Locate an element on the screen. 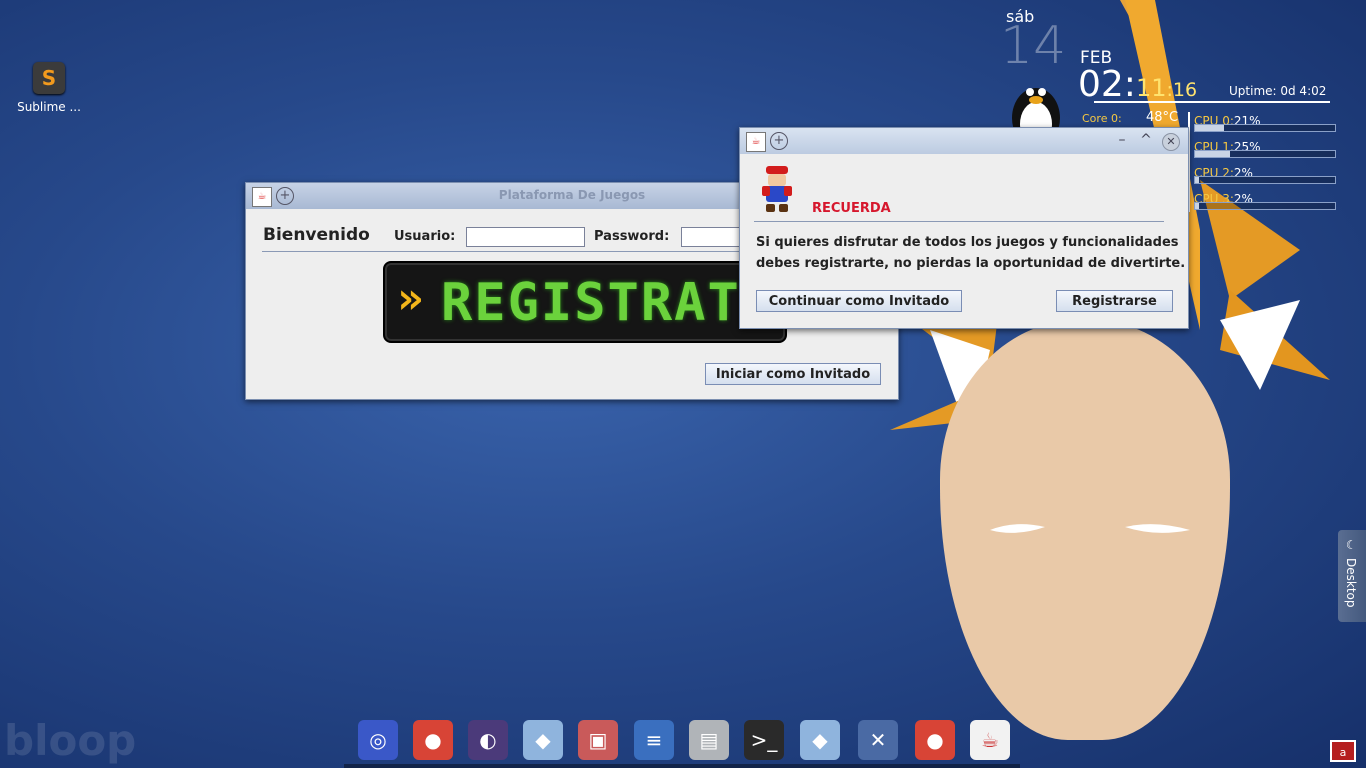 This screenshot has height=768, width=1366. continue-as-guest-button: Continuar como Invitado is located at coordinates (859, 301).